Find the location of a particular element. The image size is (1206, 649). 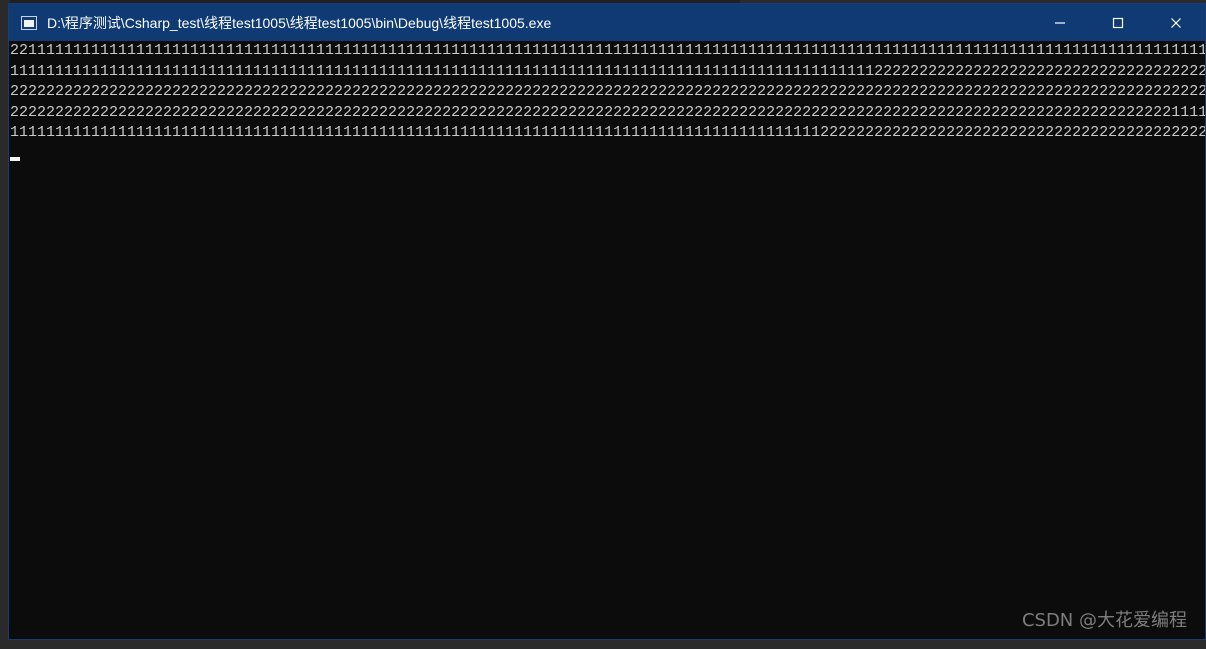

text-cursor is located at coordinates (15, 159).